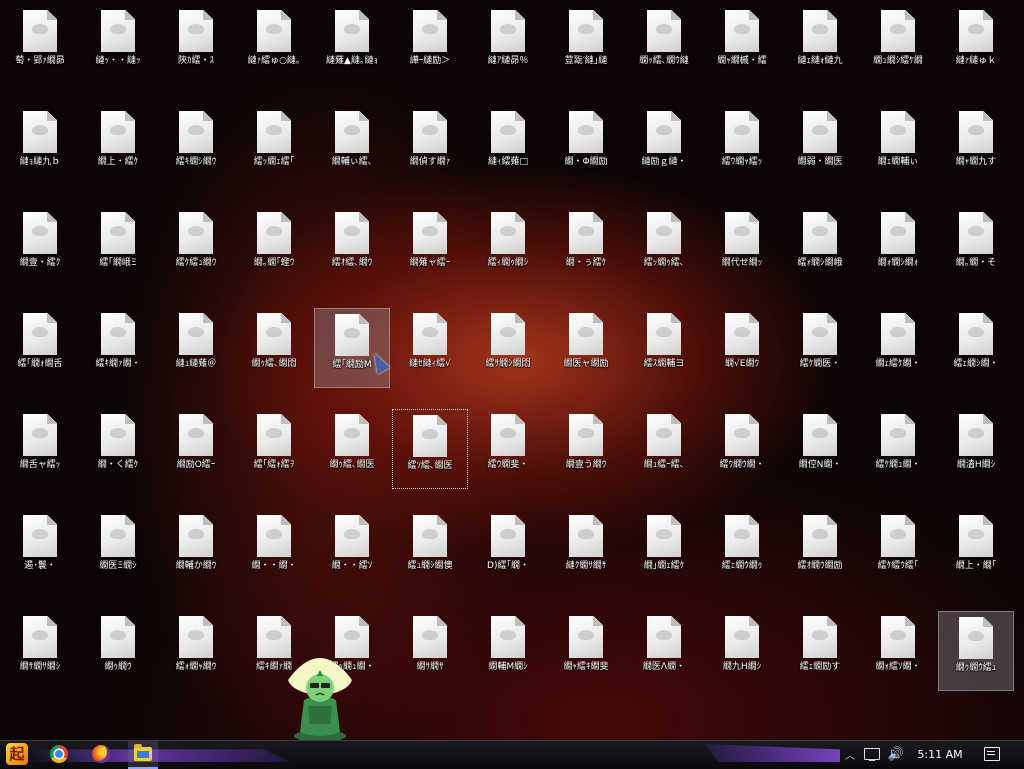  What do you see at coordinates (976, 449) in the screenshot?
I see `desktop-file-icon: 繝溘Η繝ｼ` at bounding box center [976, 449].